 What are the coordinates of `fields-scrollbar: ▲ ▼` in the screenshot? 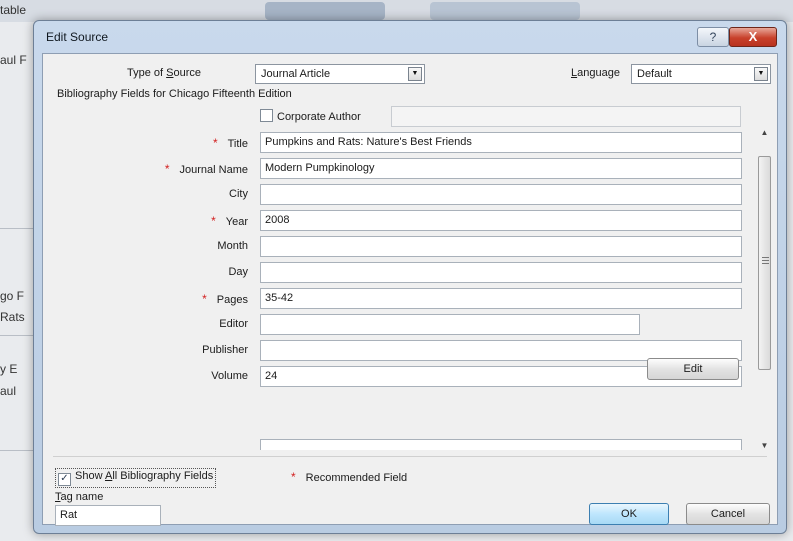 It's located at (764, 289).